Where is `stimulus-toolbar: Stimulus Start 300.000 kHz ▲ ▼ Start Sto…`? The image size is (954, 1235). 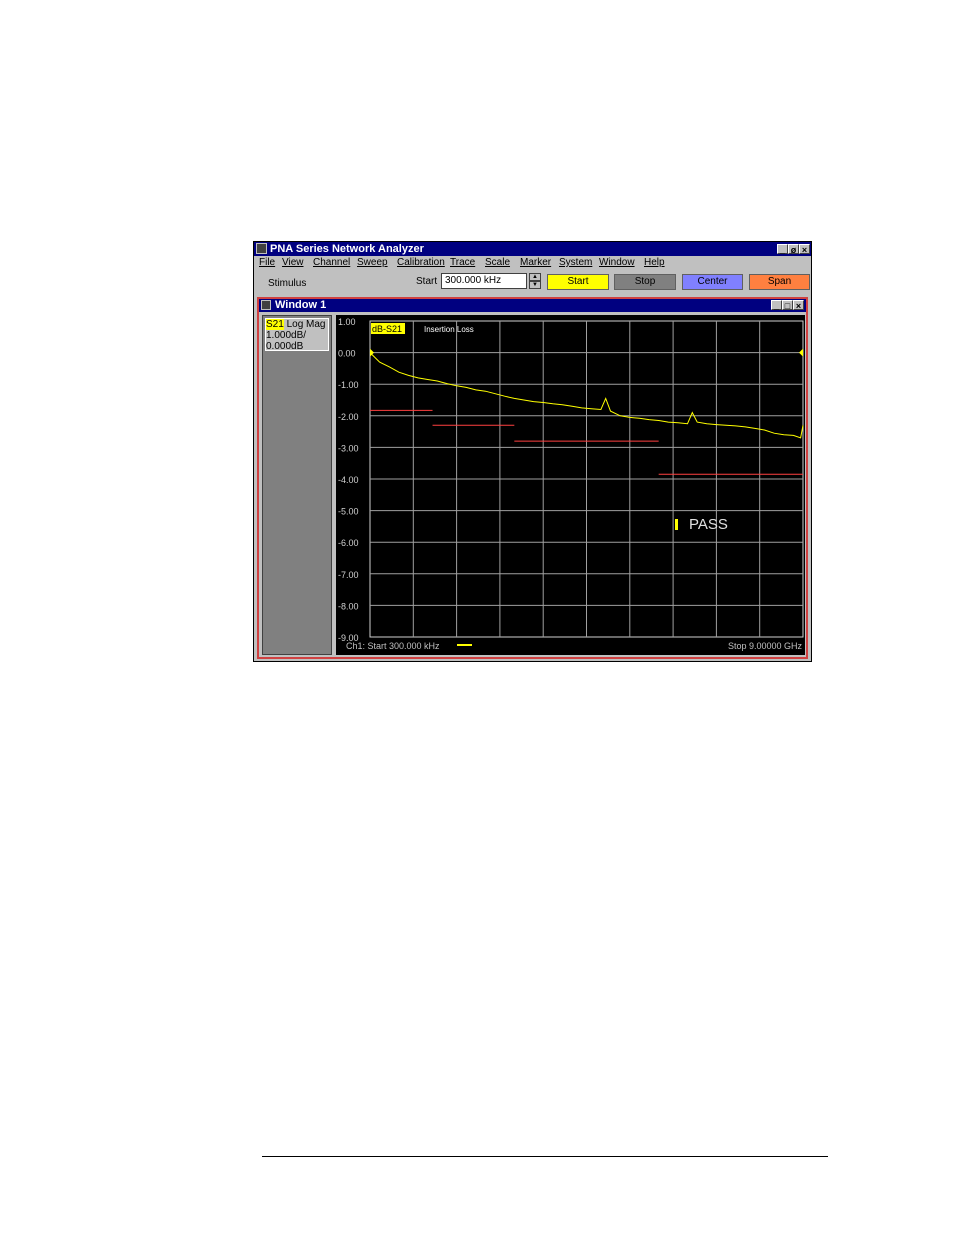 stimulus-toolbar: Stimulus Start 300.000 kHz ▲ ▼ Start Sto… is located at coordinates (532, 283).